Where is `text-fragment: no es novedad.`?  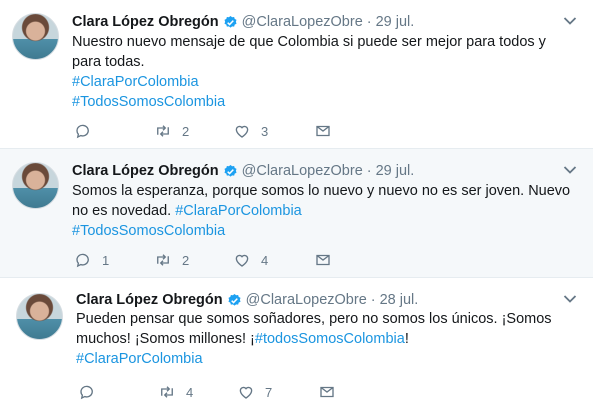
text-fragment: no es novedad. is located at coordinates (122, 211).